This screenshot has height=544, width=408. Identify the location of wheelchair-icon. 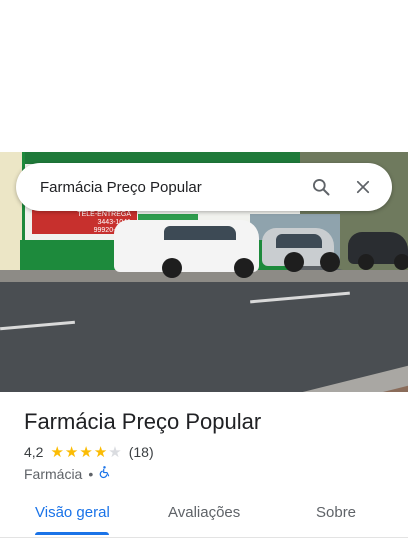
(104, 473).